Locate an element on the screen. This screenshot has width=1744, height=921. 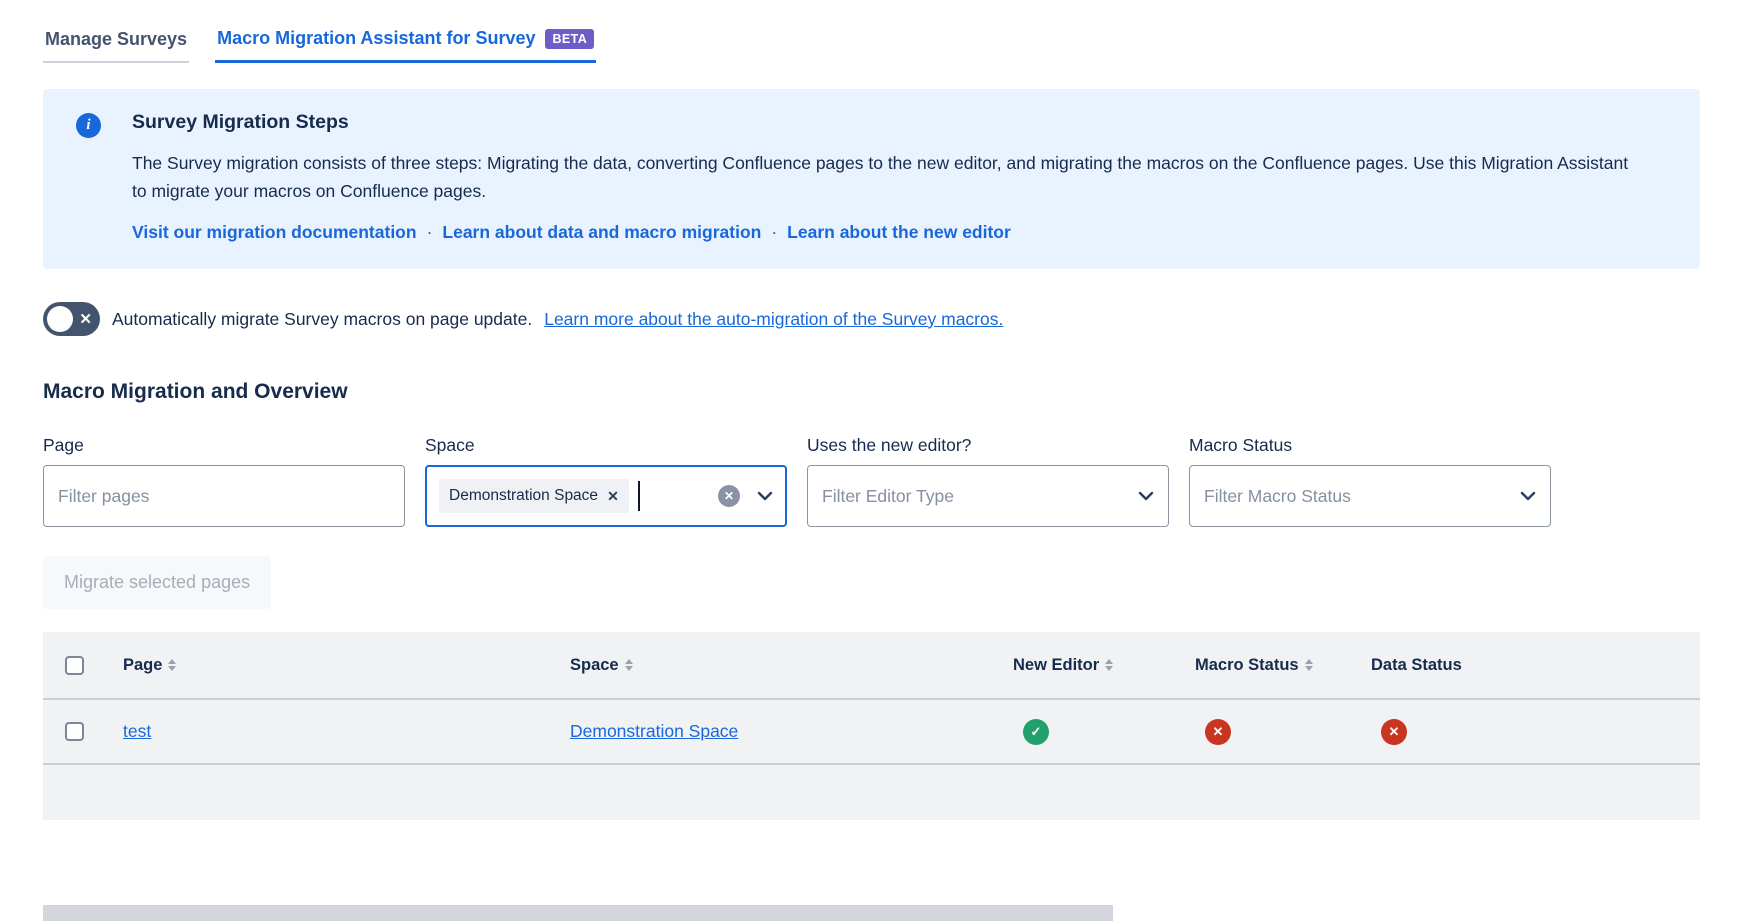
macro-status-filter-select: Filter Macro Status is located at coordinates (1370, 496).